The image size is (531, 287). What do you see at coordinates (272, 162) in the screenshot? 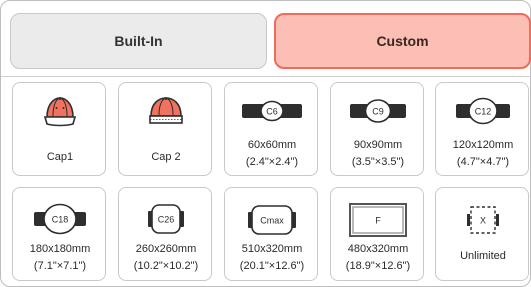
I see `hoop-size-inch: (2.4"×2.4")` at bounding box center [272, 162].